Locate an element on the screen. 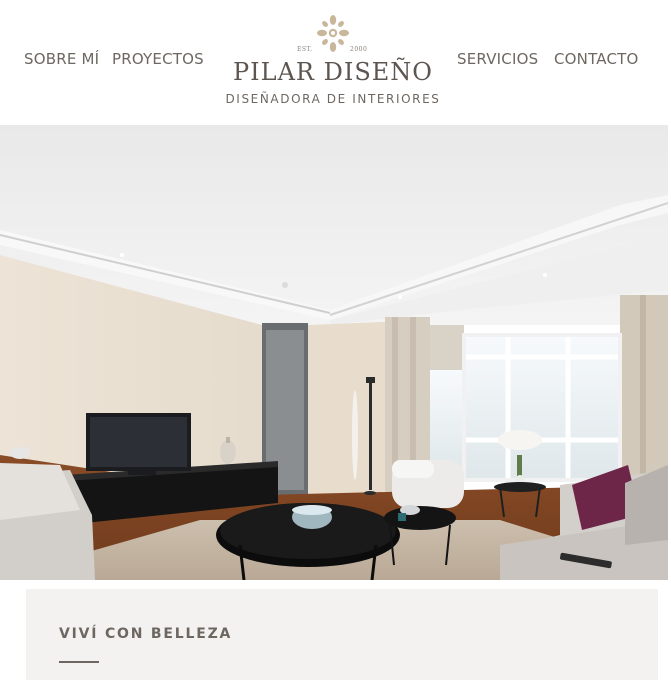  est-year: 2000 is located at coordinates (359, 49).